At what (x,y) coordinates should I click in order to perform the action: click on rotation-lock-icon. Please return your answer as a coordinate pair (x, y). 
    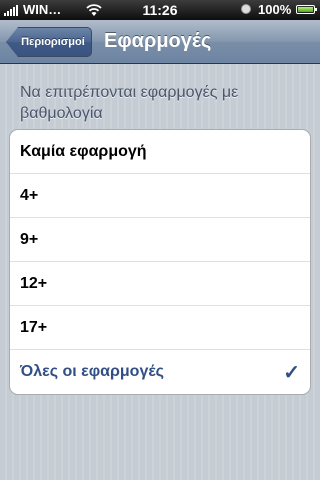
    Looking at the image, I should click on (246, 9).